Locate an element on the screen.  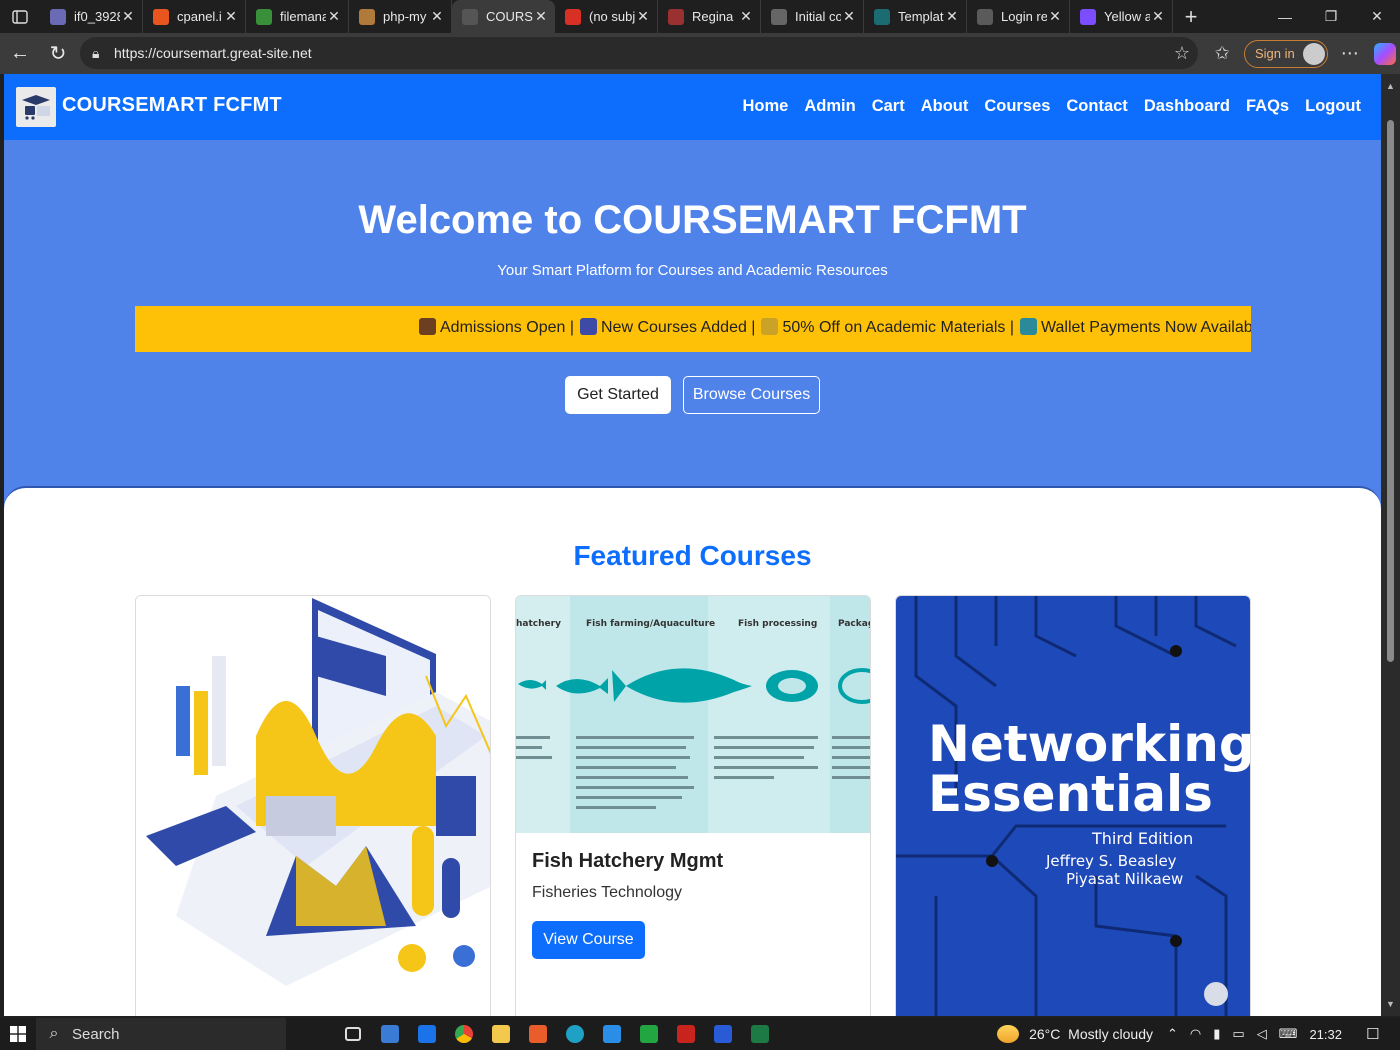
site-logo is located at coordinates (36, 107).